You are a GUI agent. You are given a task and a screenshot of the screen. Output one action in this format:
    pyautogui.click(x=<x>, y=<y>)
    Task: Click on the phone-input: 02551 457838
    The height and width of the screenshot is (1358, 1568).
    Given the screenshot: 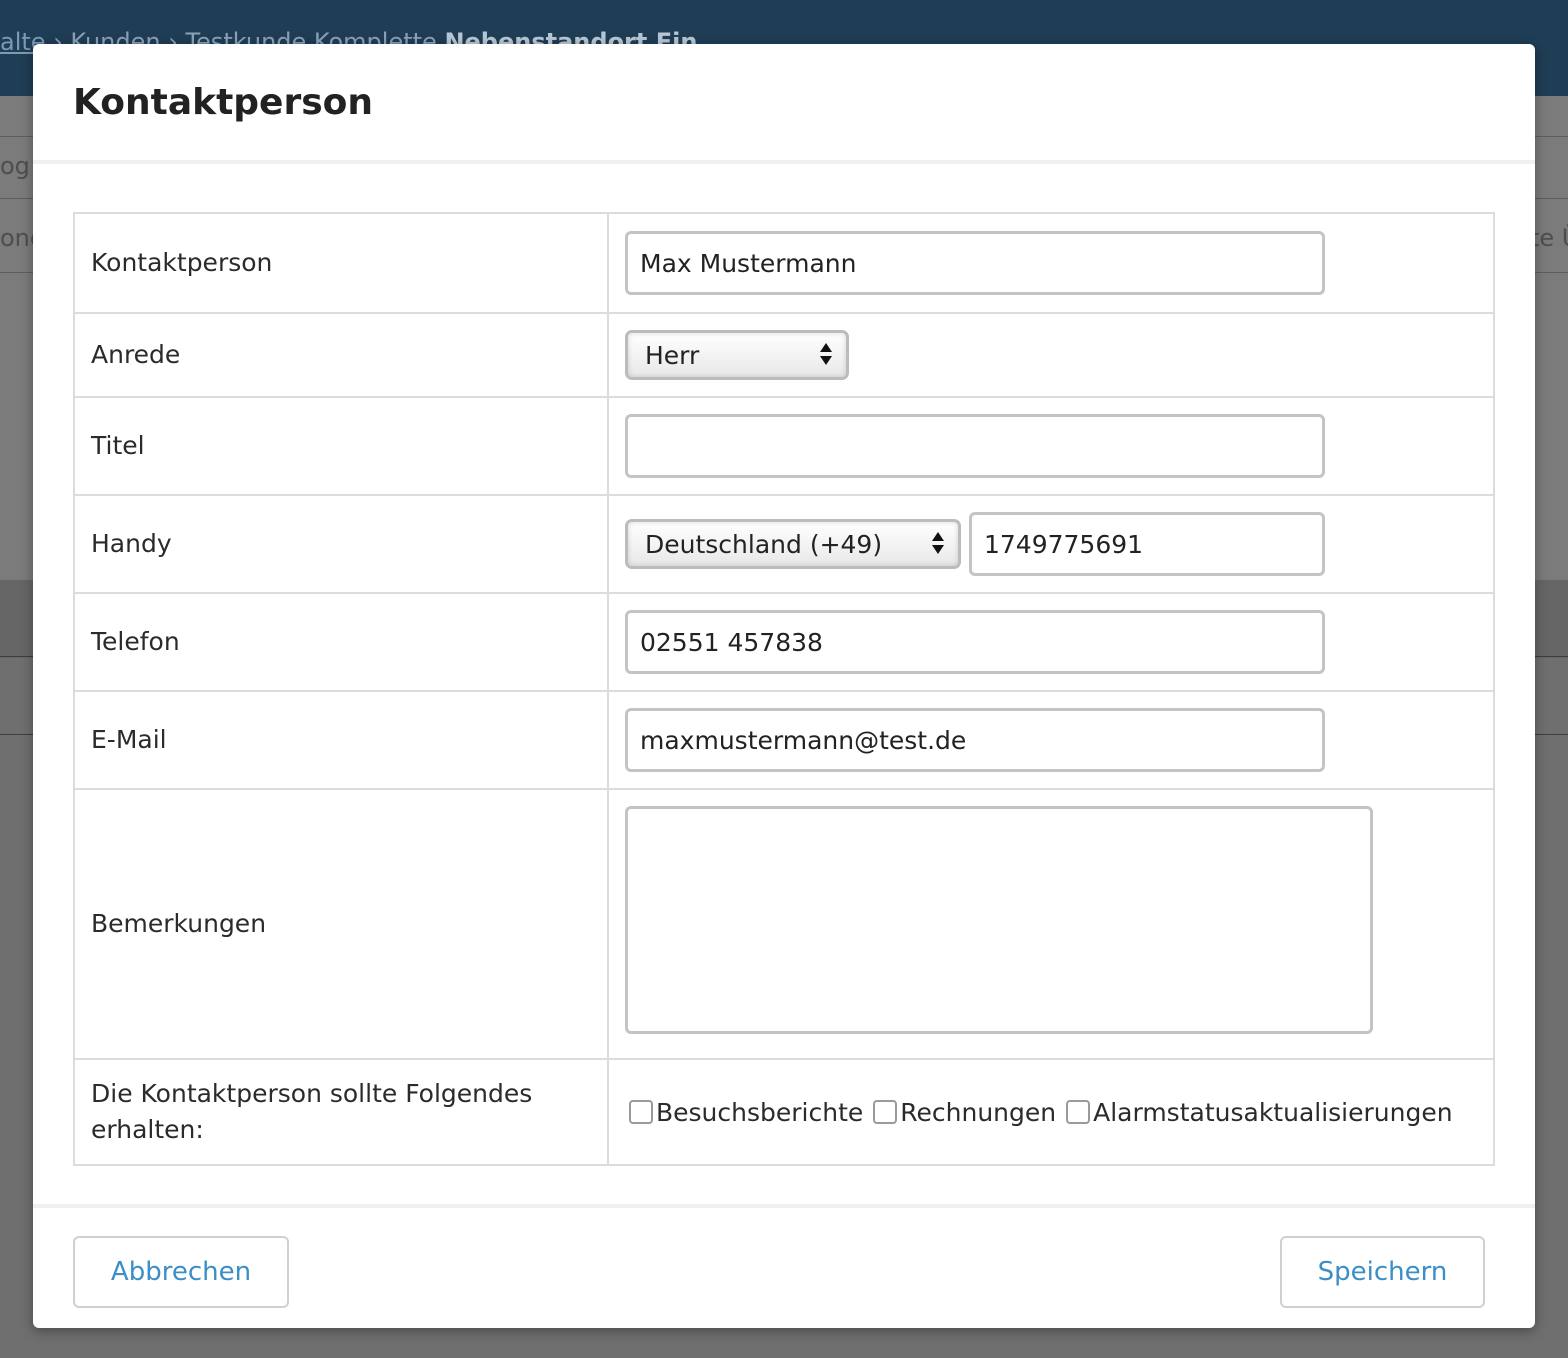 What is the action you would take?
    pyautogui.click(x=975, y=642)
    